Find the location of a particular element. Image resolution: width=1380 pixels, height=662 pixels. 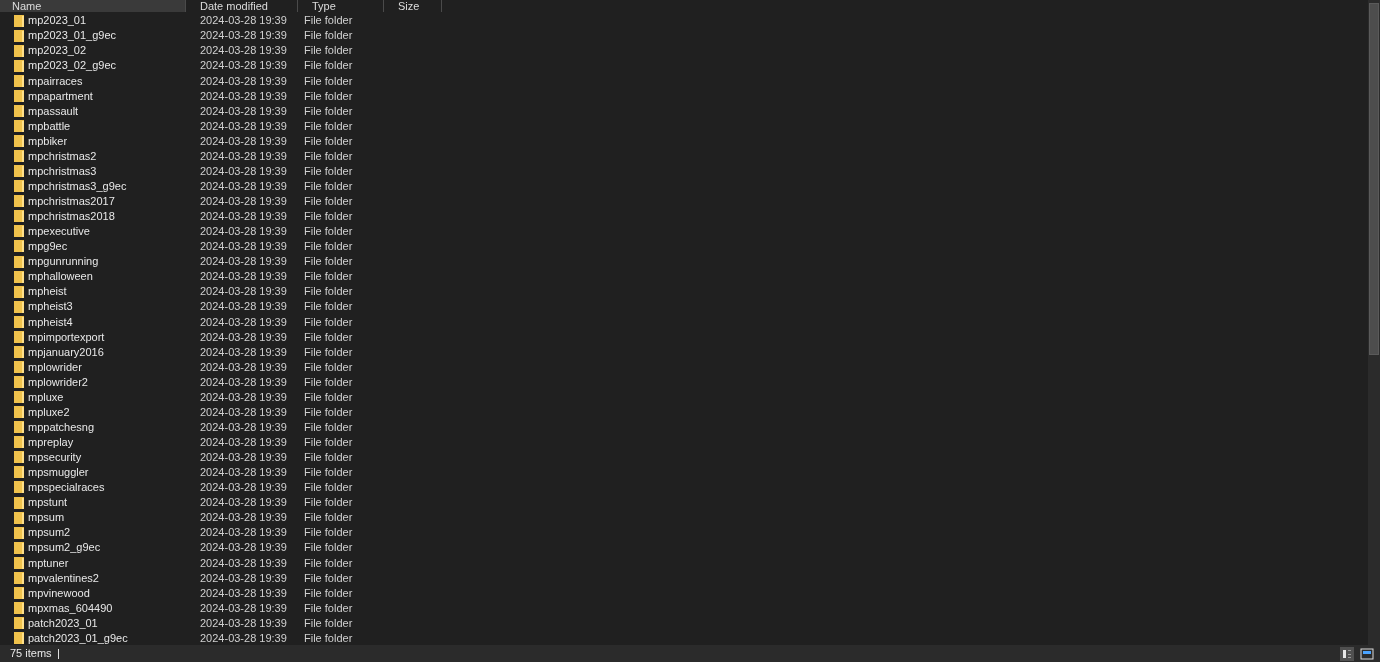

file-name: mpsum2_g9ec is located at coordinates (64, 547).